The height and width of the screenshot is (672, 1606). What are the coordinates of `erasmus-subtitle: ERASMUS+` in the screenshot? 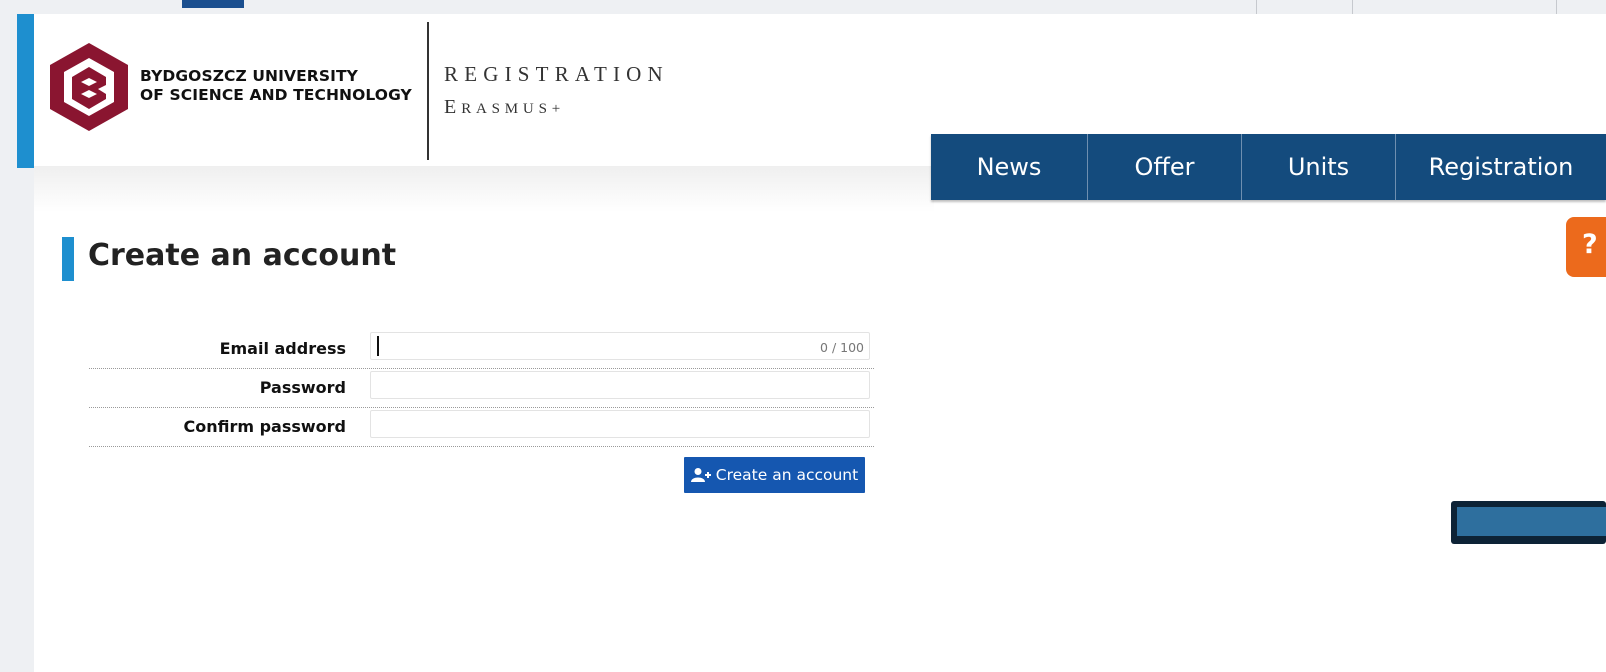 It's located at (504, 107).